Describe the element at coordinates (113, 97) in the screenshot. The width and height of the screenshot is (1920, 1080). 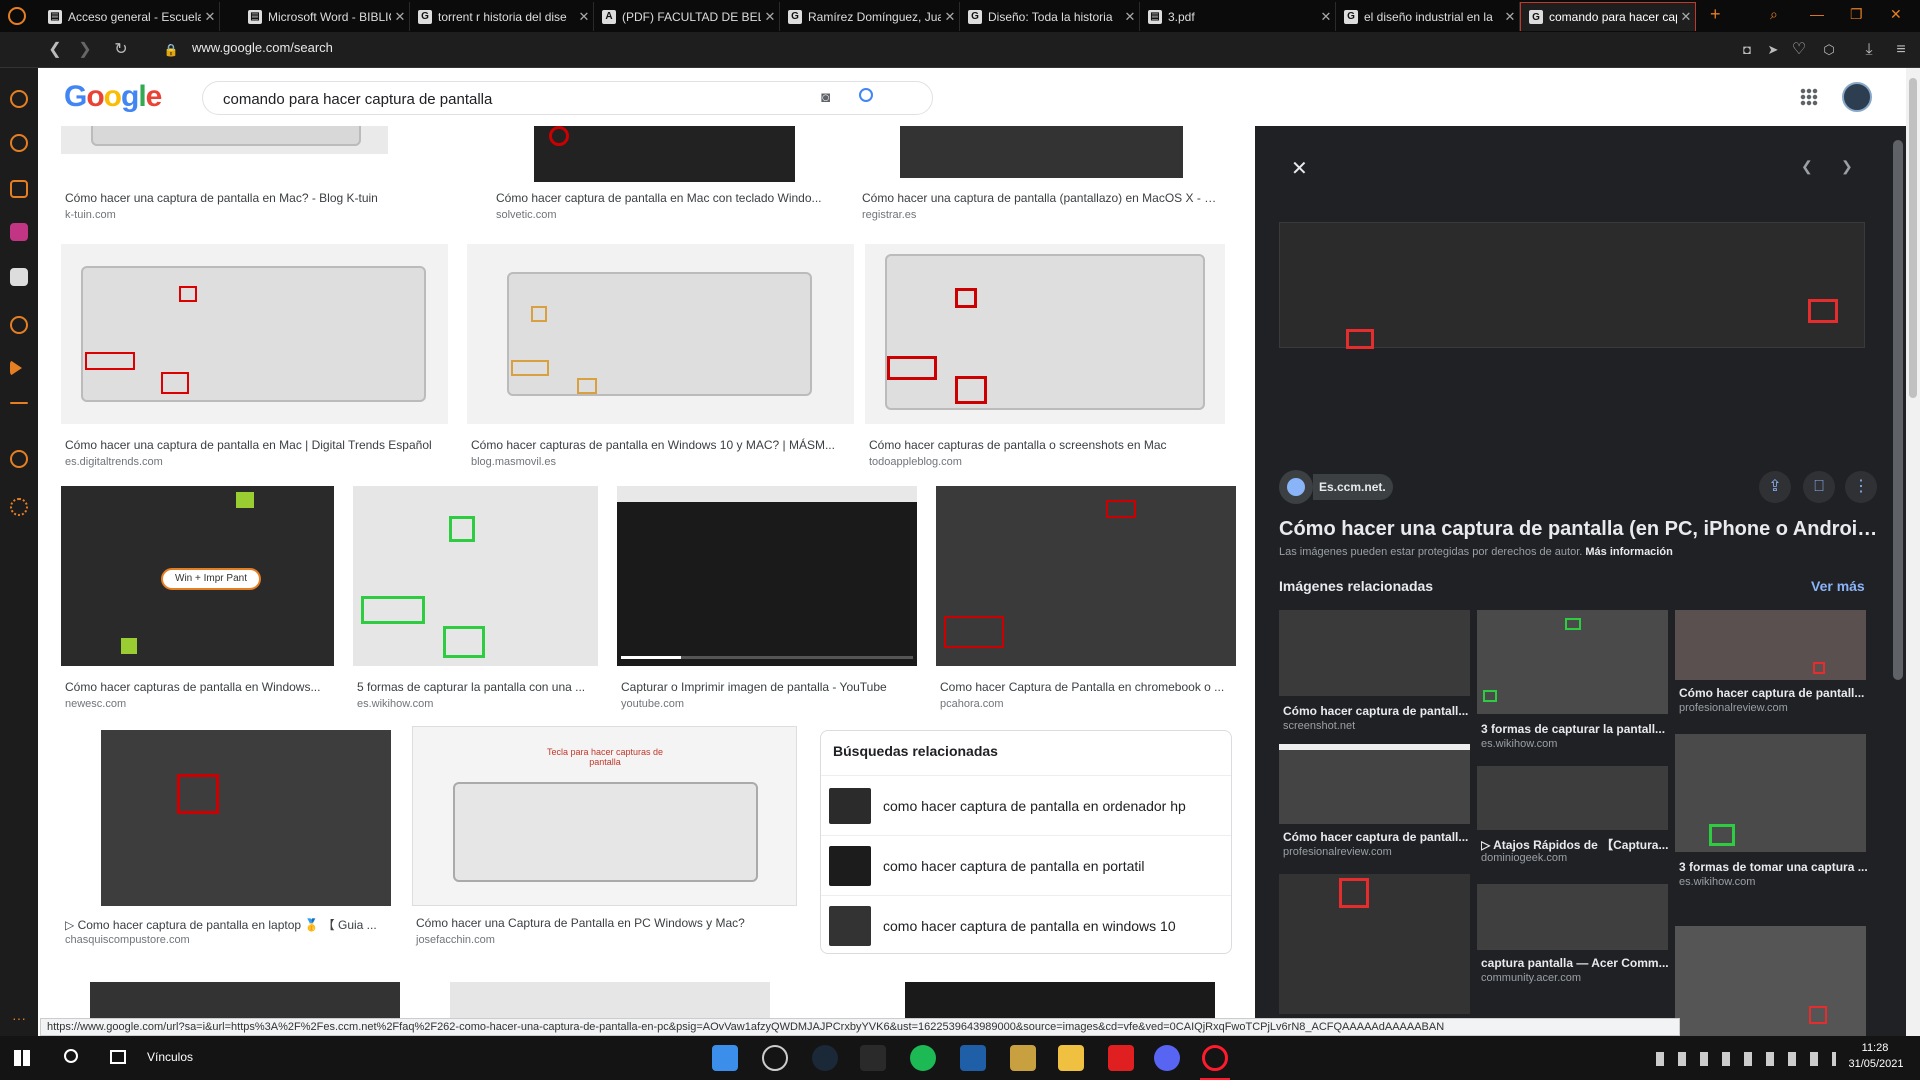
I see `google-logo: Google` at that location.